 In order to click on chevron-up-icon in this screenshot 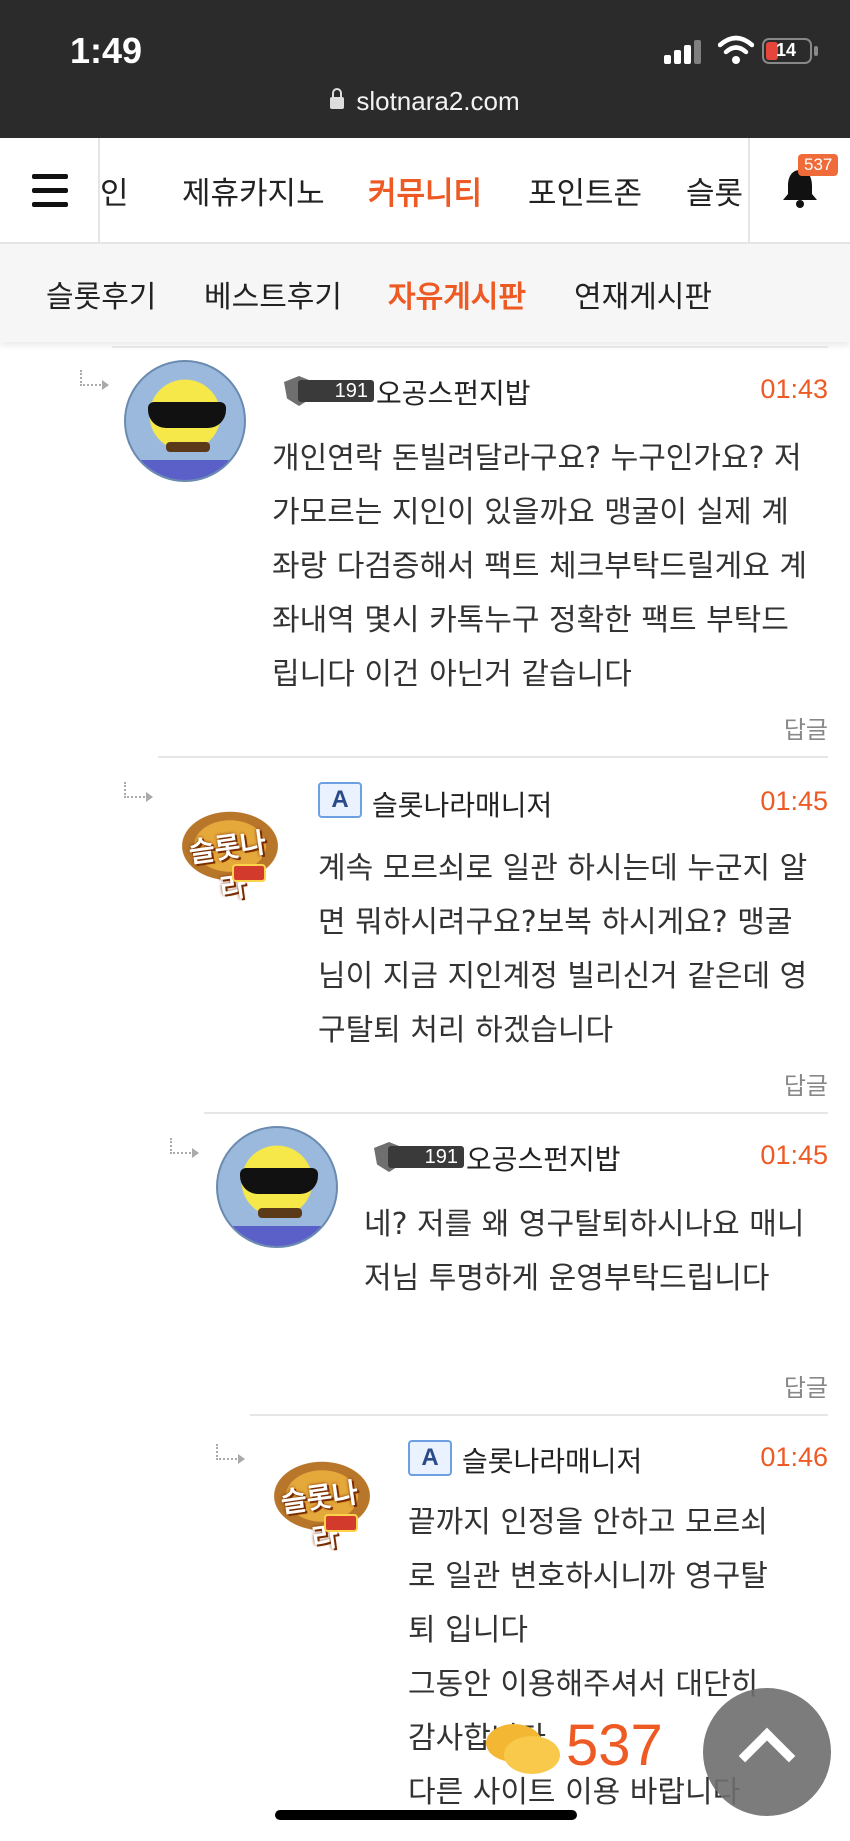, I will do `click(767, 1756)`.